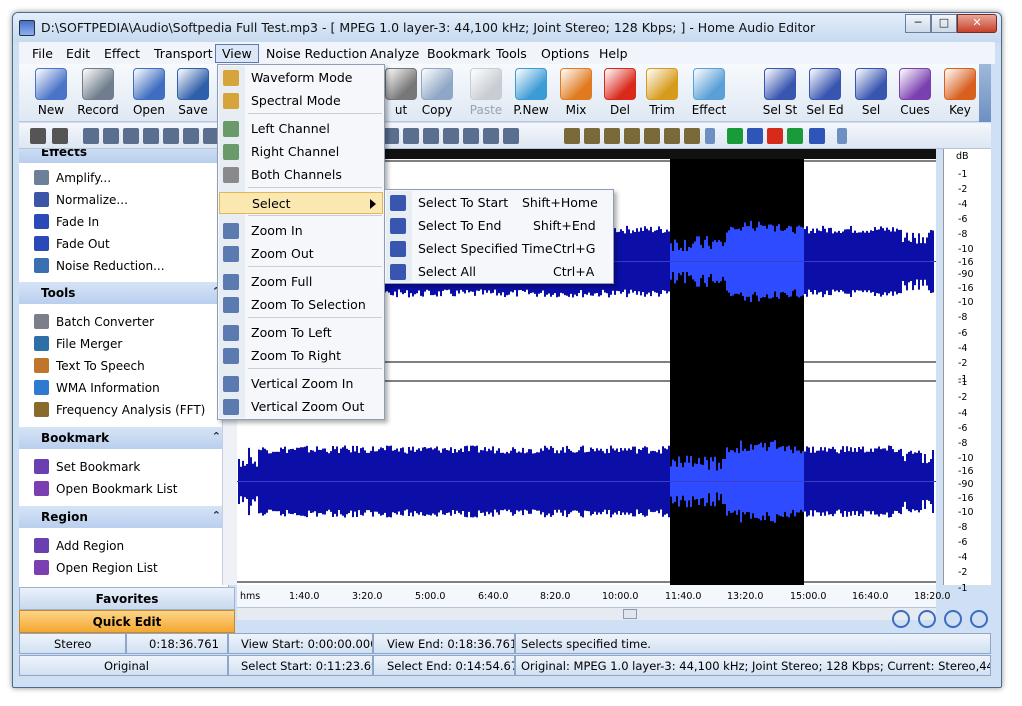 The image size is (1022, 706). What do you see at coordinates (123, 293) in the screenshot?
I see `tools-header: Tools⌃` at bounding box center [123, 293].